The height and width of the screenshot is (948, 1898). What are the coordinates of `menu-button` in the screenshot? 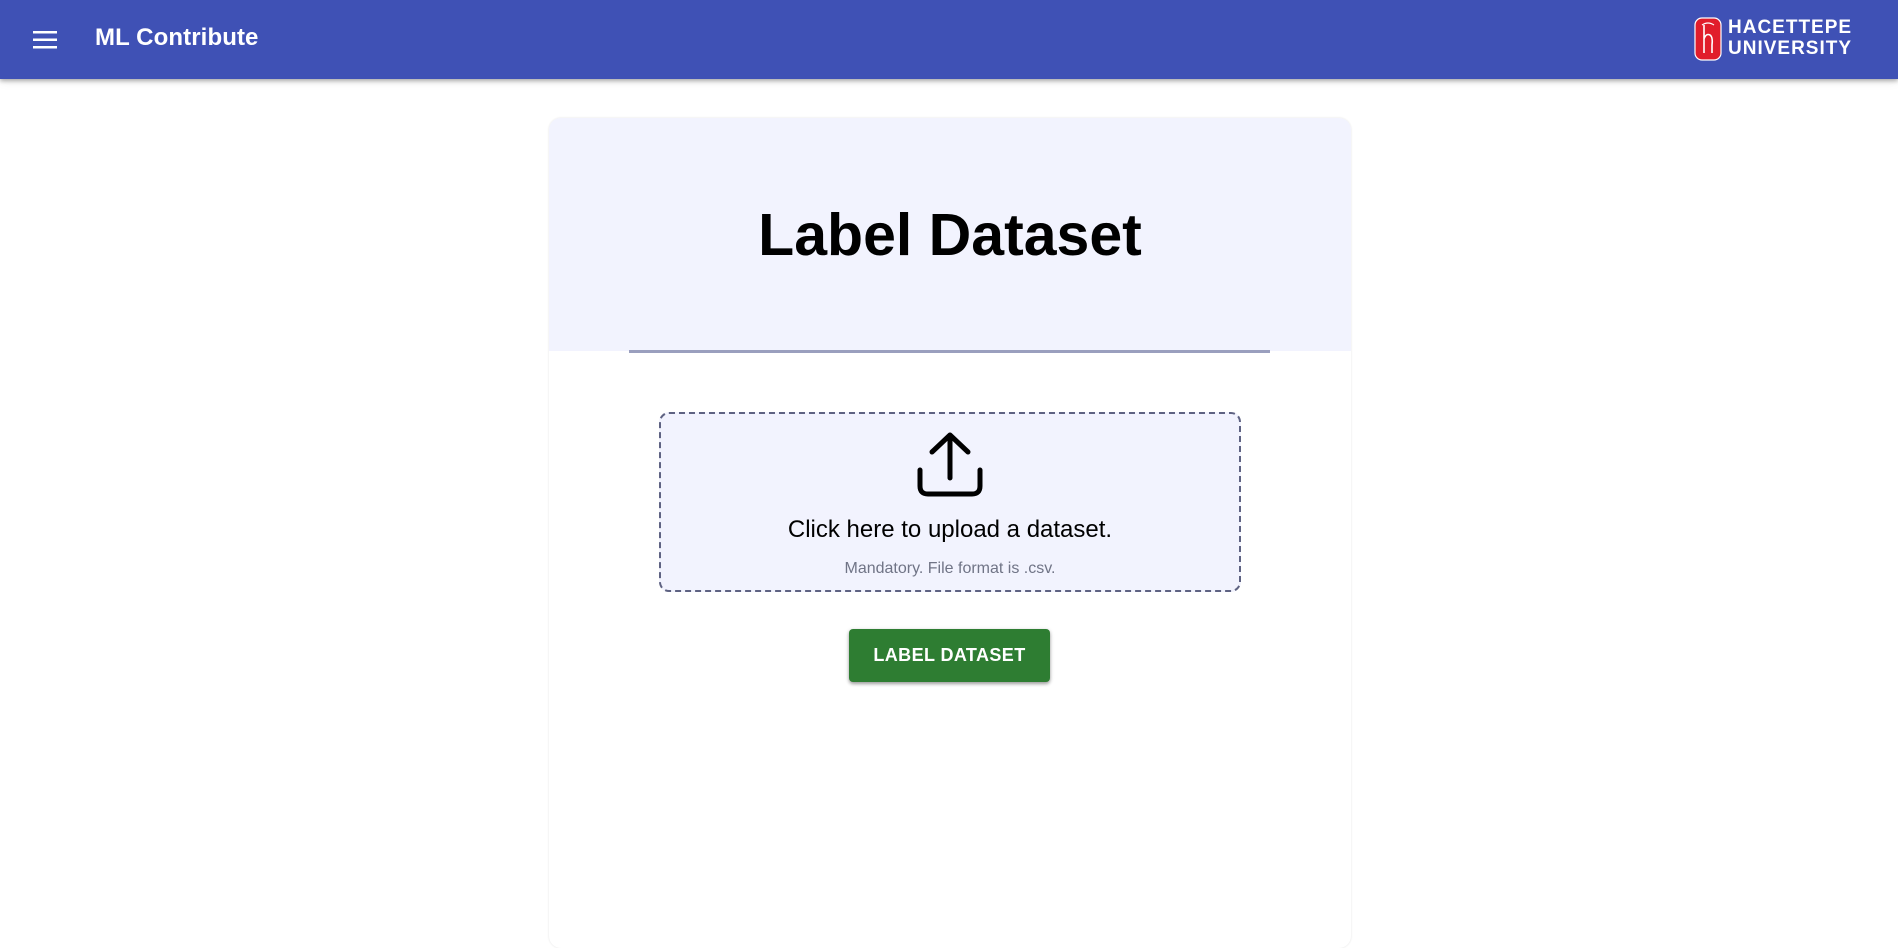 It's located at (45, 40).